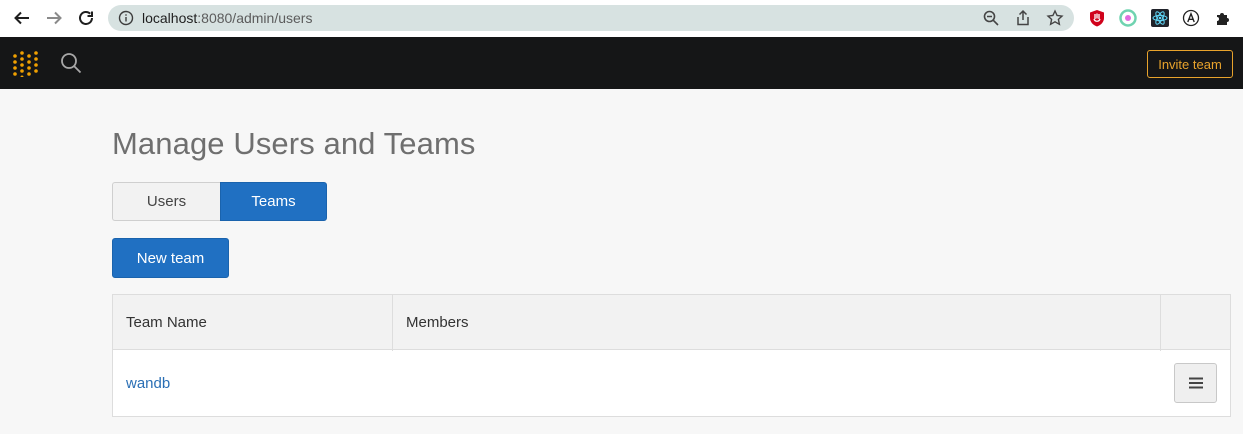 The image size is (1243, 434). I want to click on row-menu-button, so click(1195, 383).